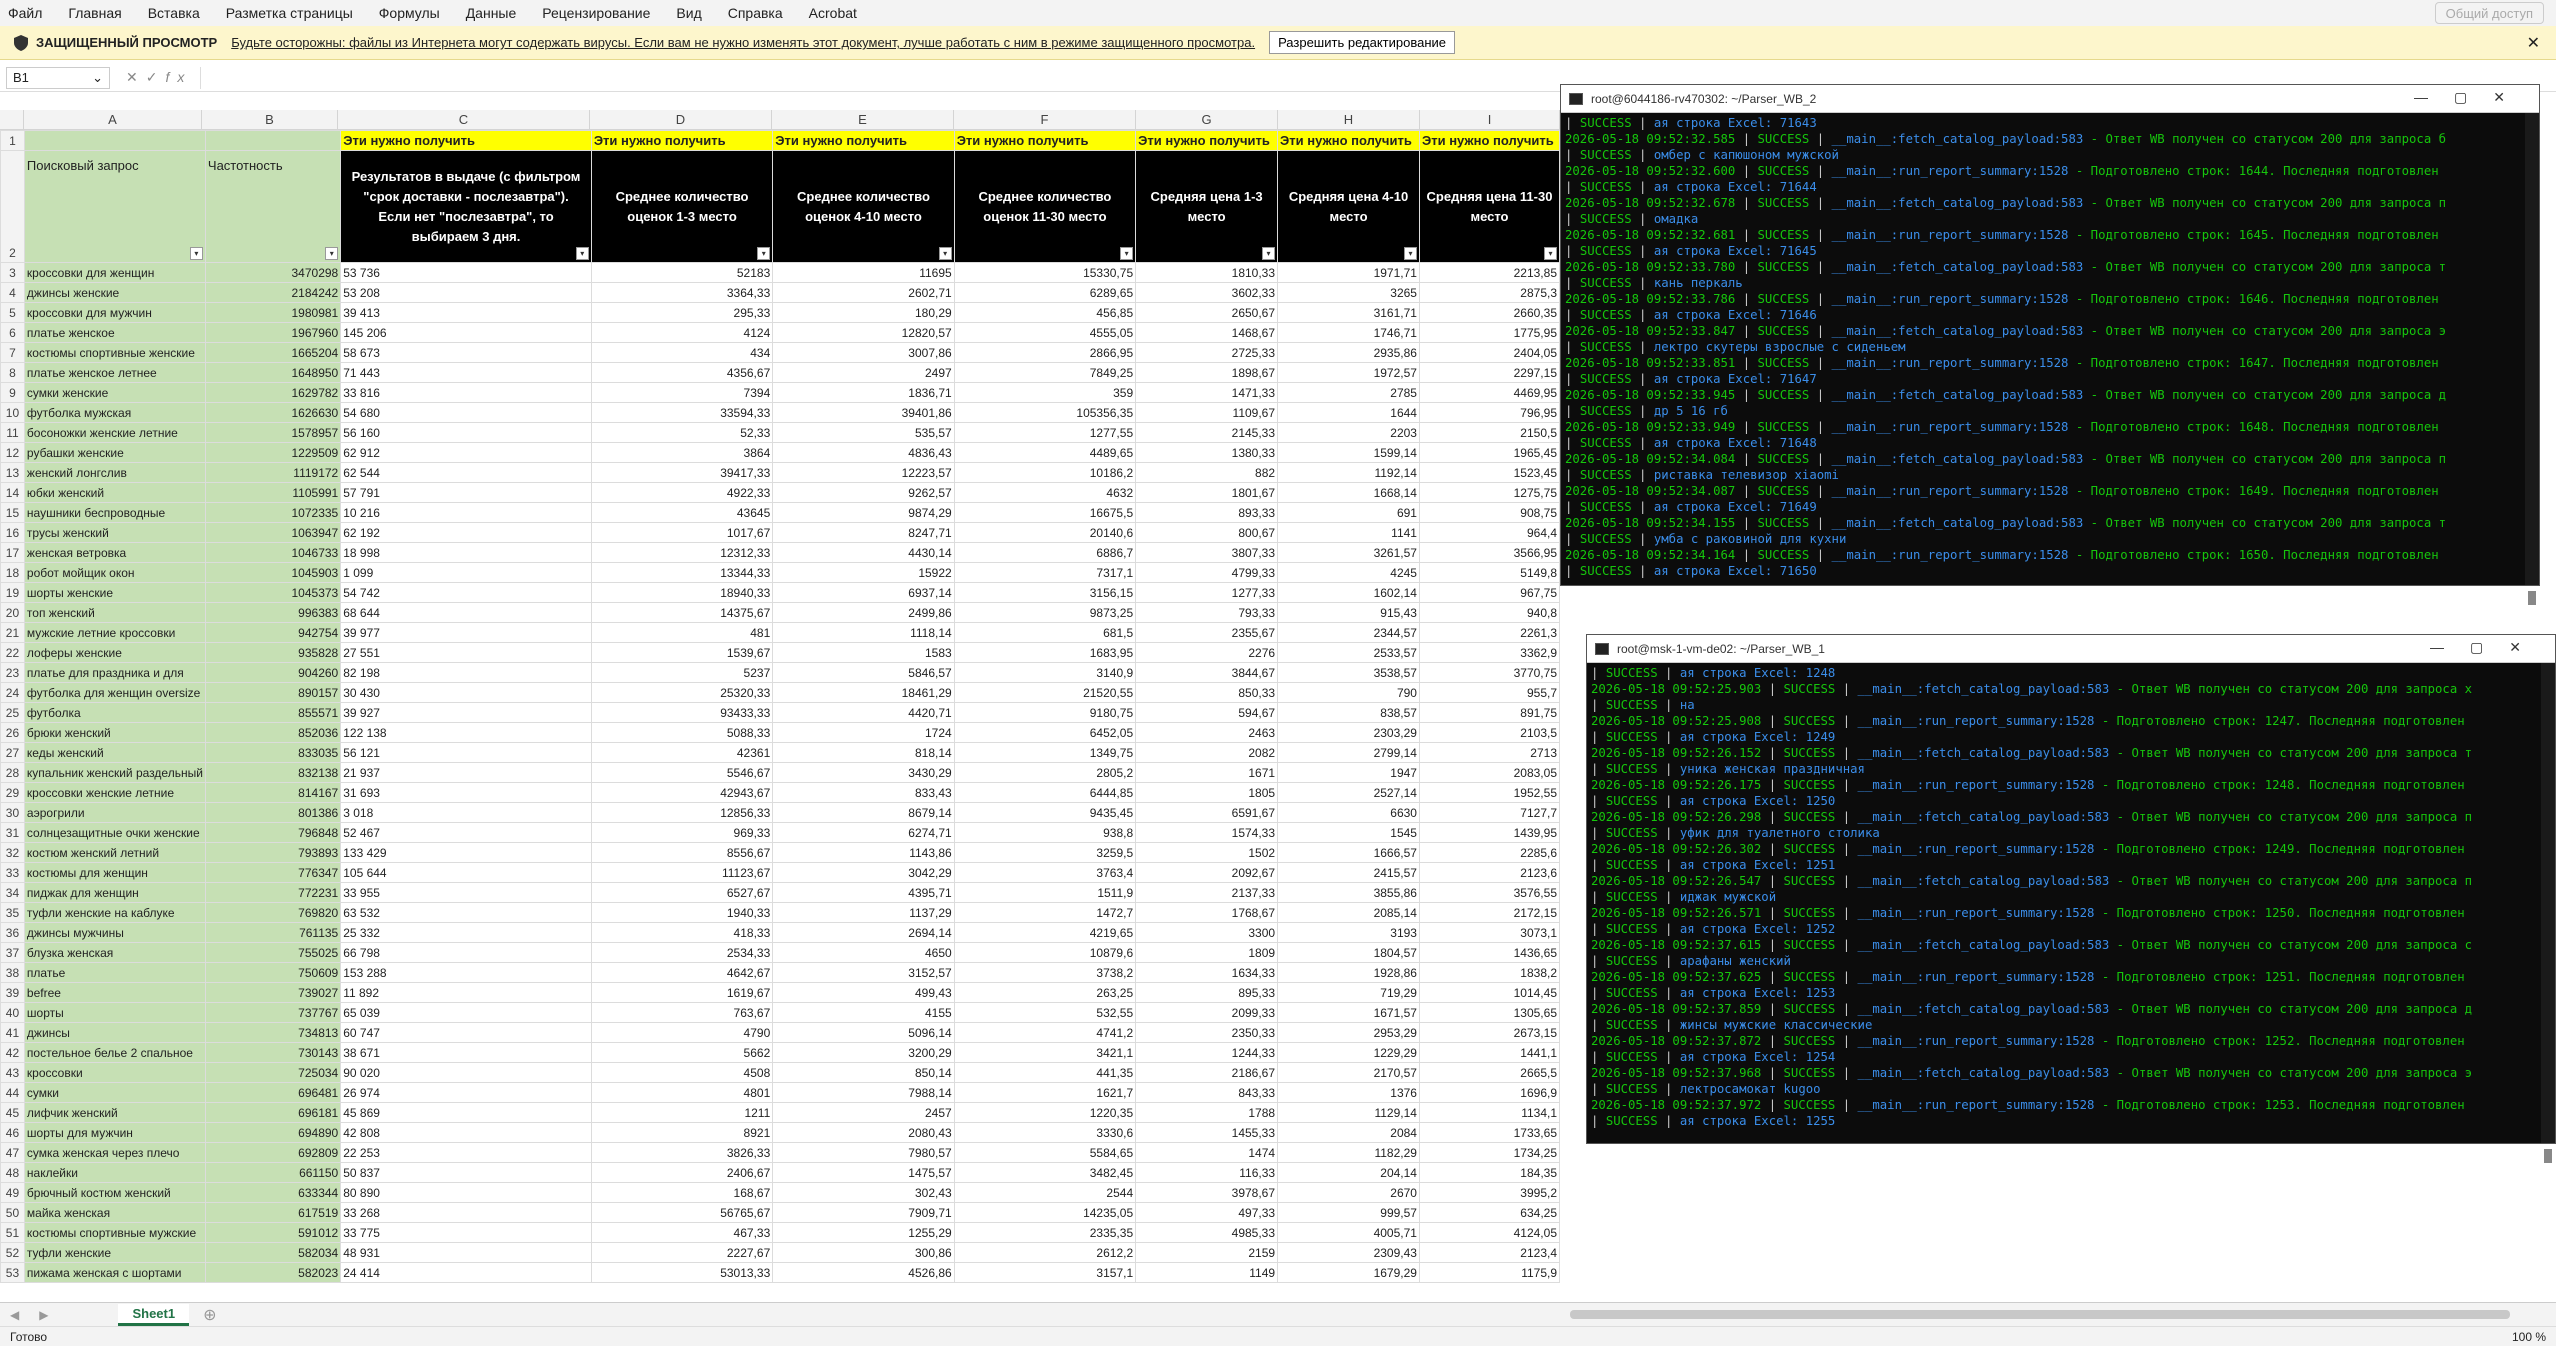  What do you see at coordinates (2532, 359) in the screenshot?
I see `terminal-scrollbar` at bounding box center [2532, 359].